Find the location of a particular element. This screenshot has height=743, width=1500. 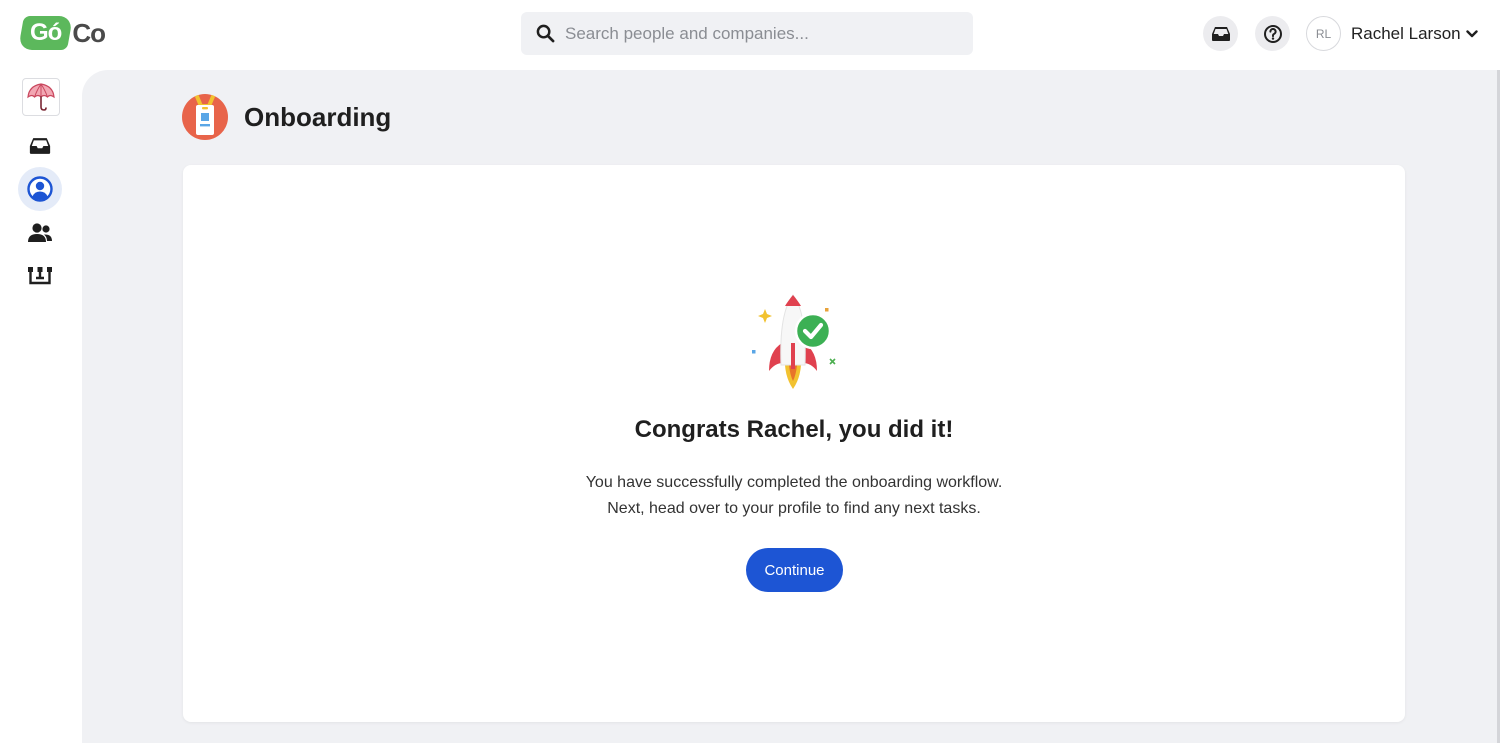

user-menu: RL Rachel Larson is located at coordinates (1392, 33).